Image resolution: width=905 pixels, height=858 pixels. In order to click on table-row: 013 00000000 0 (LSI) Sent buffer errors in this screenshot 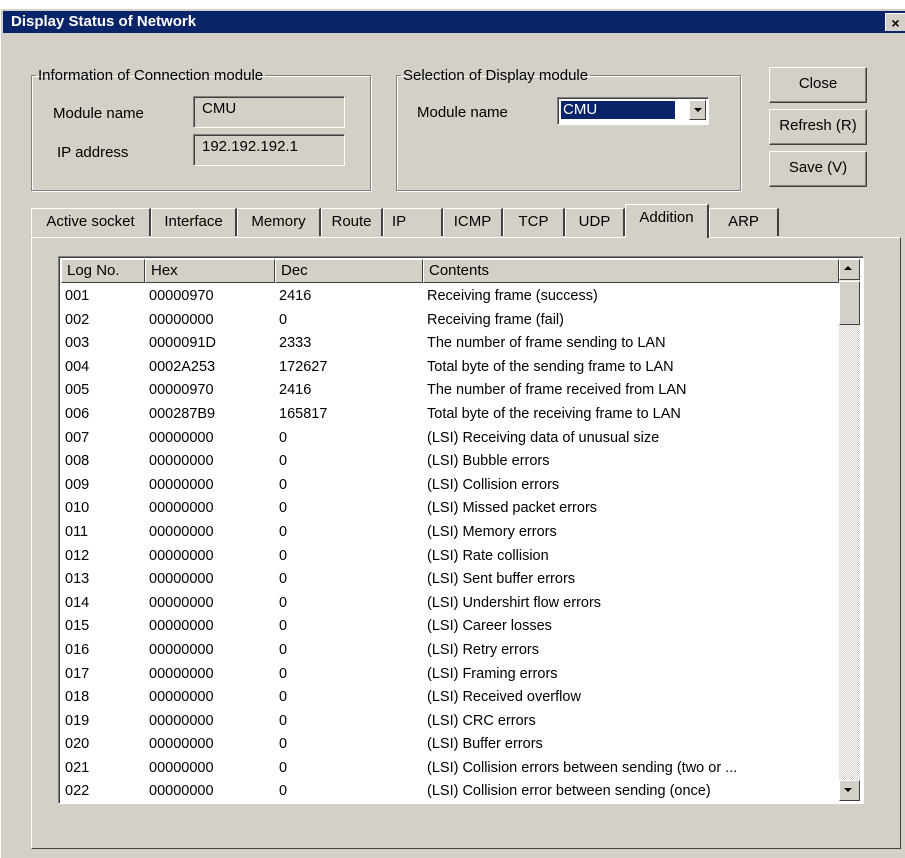, I will do `click(450, 580)`.